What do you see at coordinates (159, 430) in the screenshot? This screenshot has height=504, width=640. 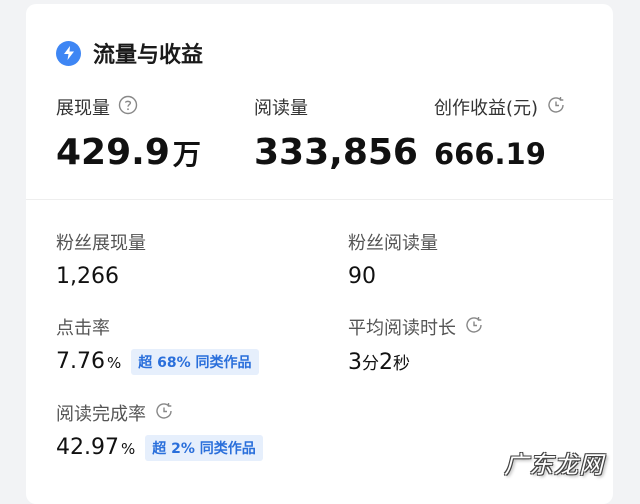 I see `stat-completion-rate: 阅读完成率 42.97% 超 2% 同类作品` at bounding box center [159, 430].